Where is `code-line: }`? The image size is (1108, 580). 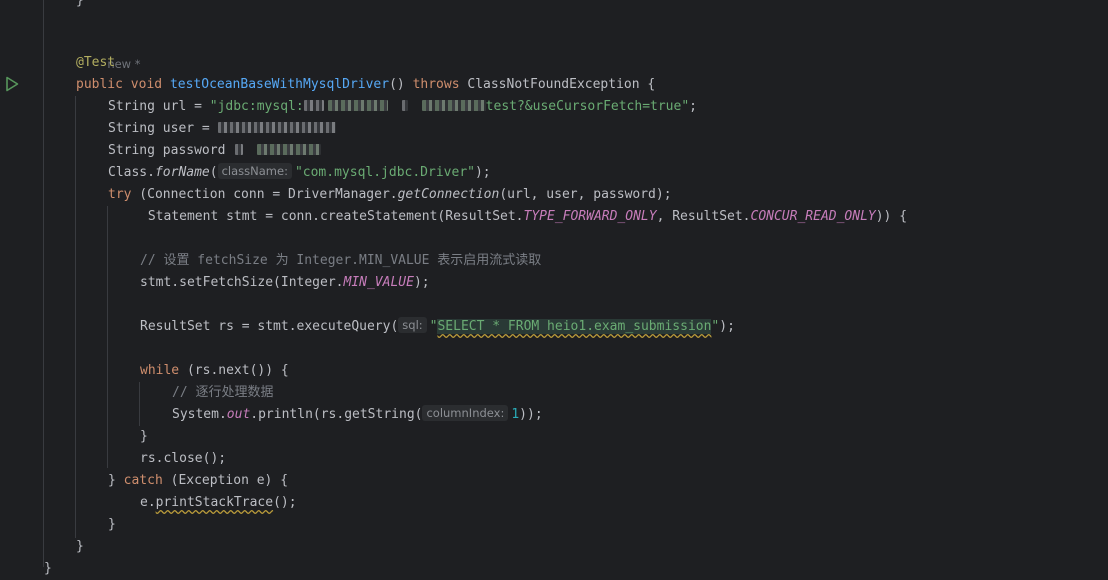 code-line: } is located at coordinates (80, 4).